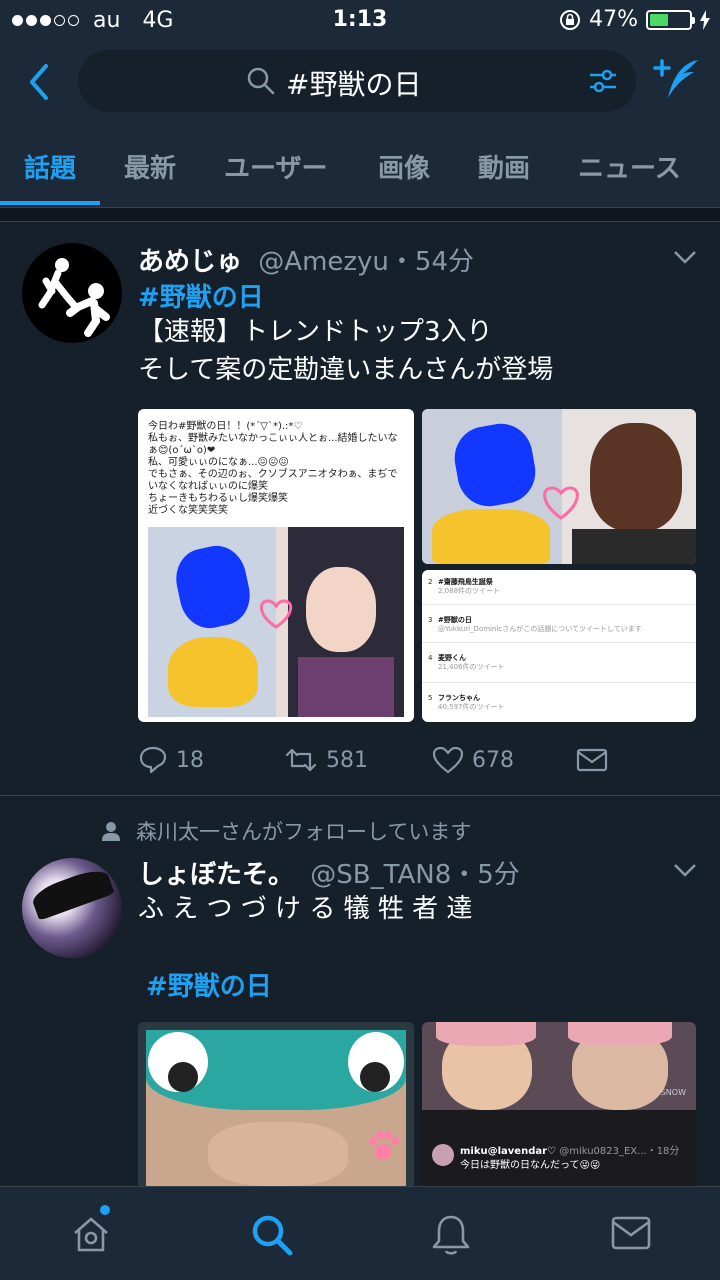 The height and width of the screenshot is (1280, 720). I want to click on purikura-photo, so click(276, 622).